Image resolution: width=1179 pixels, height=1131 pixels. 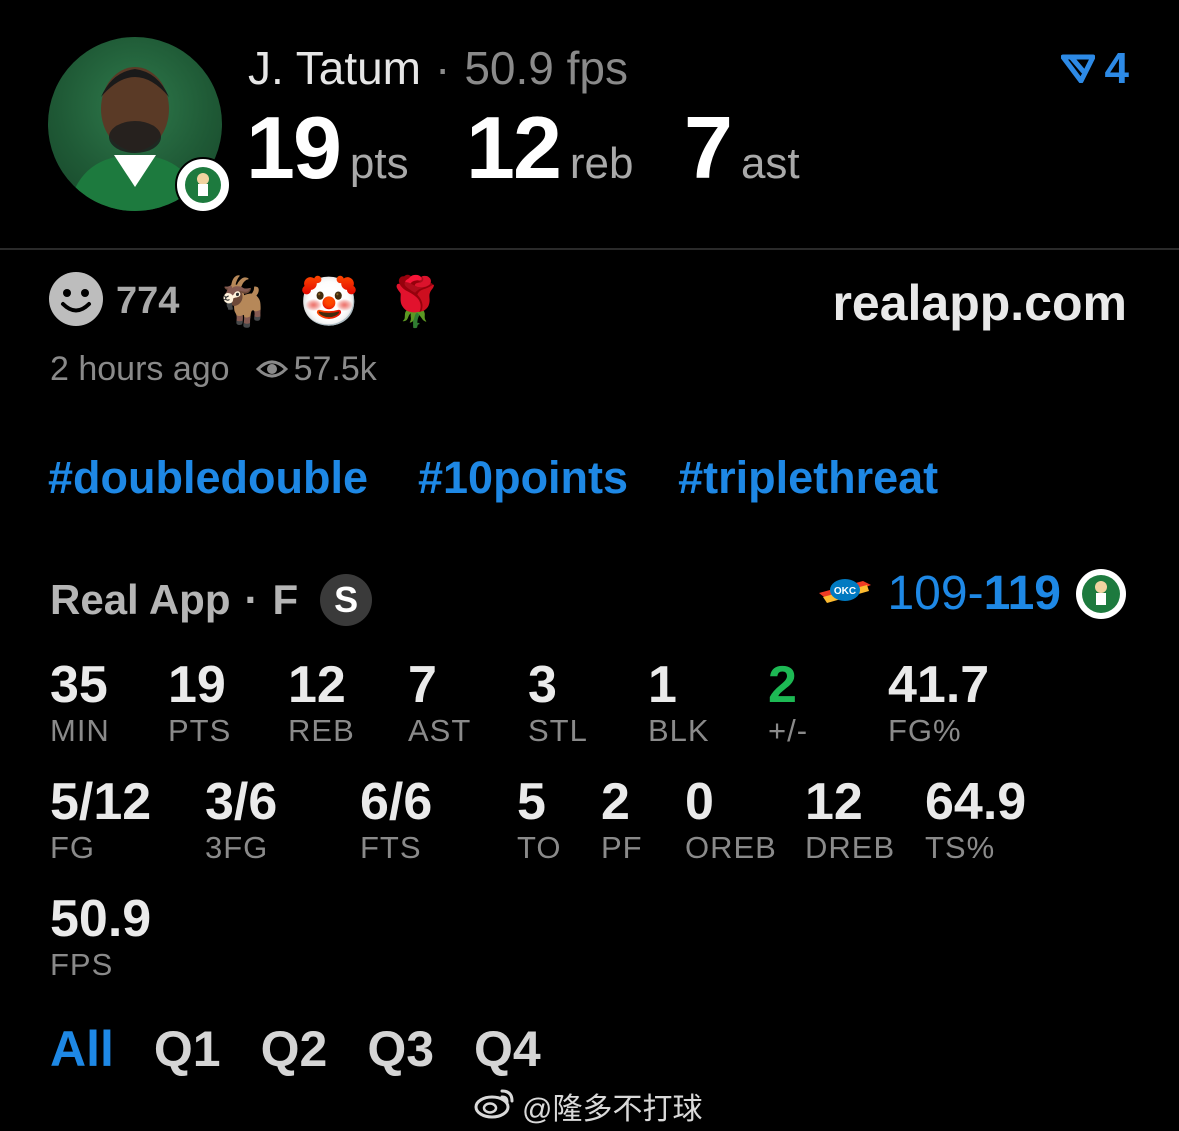 I want to click on watermark-text: @隆多不打球, so click(x=612, y=1109).